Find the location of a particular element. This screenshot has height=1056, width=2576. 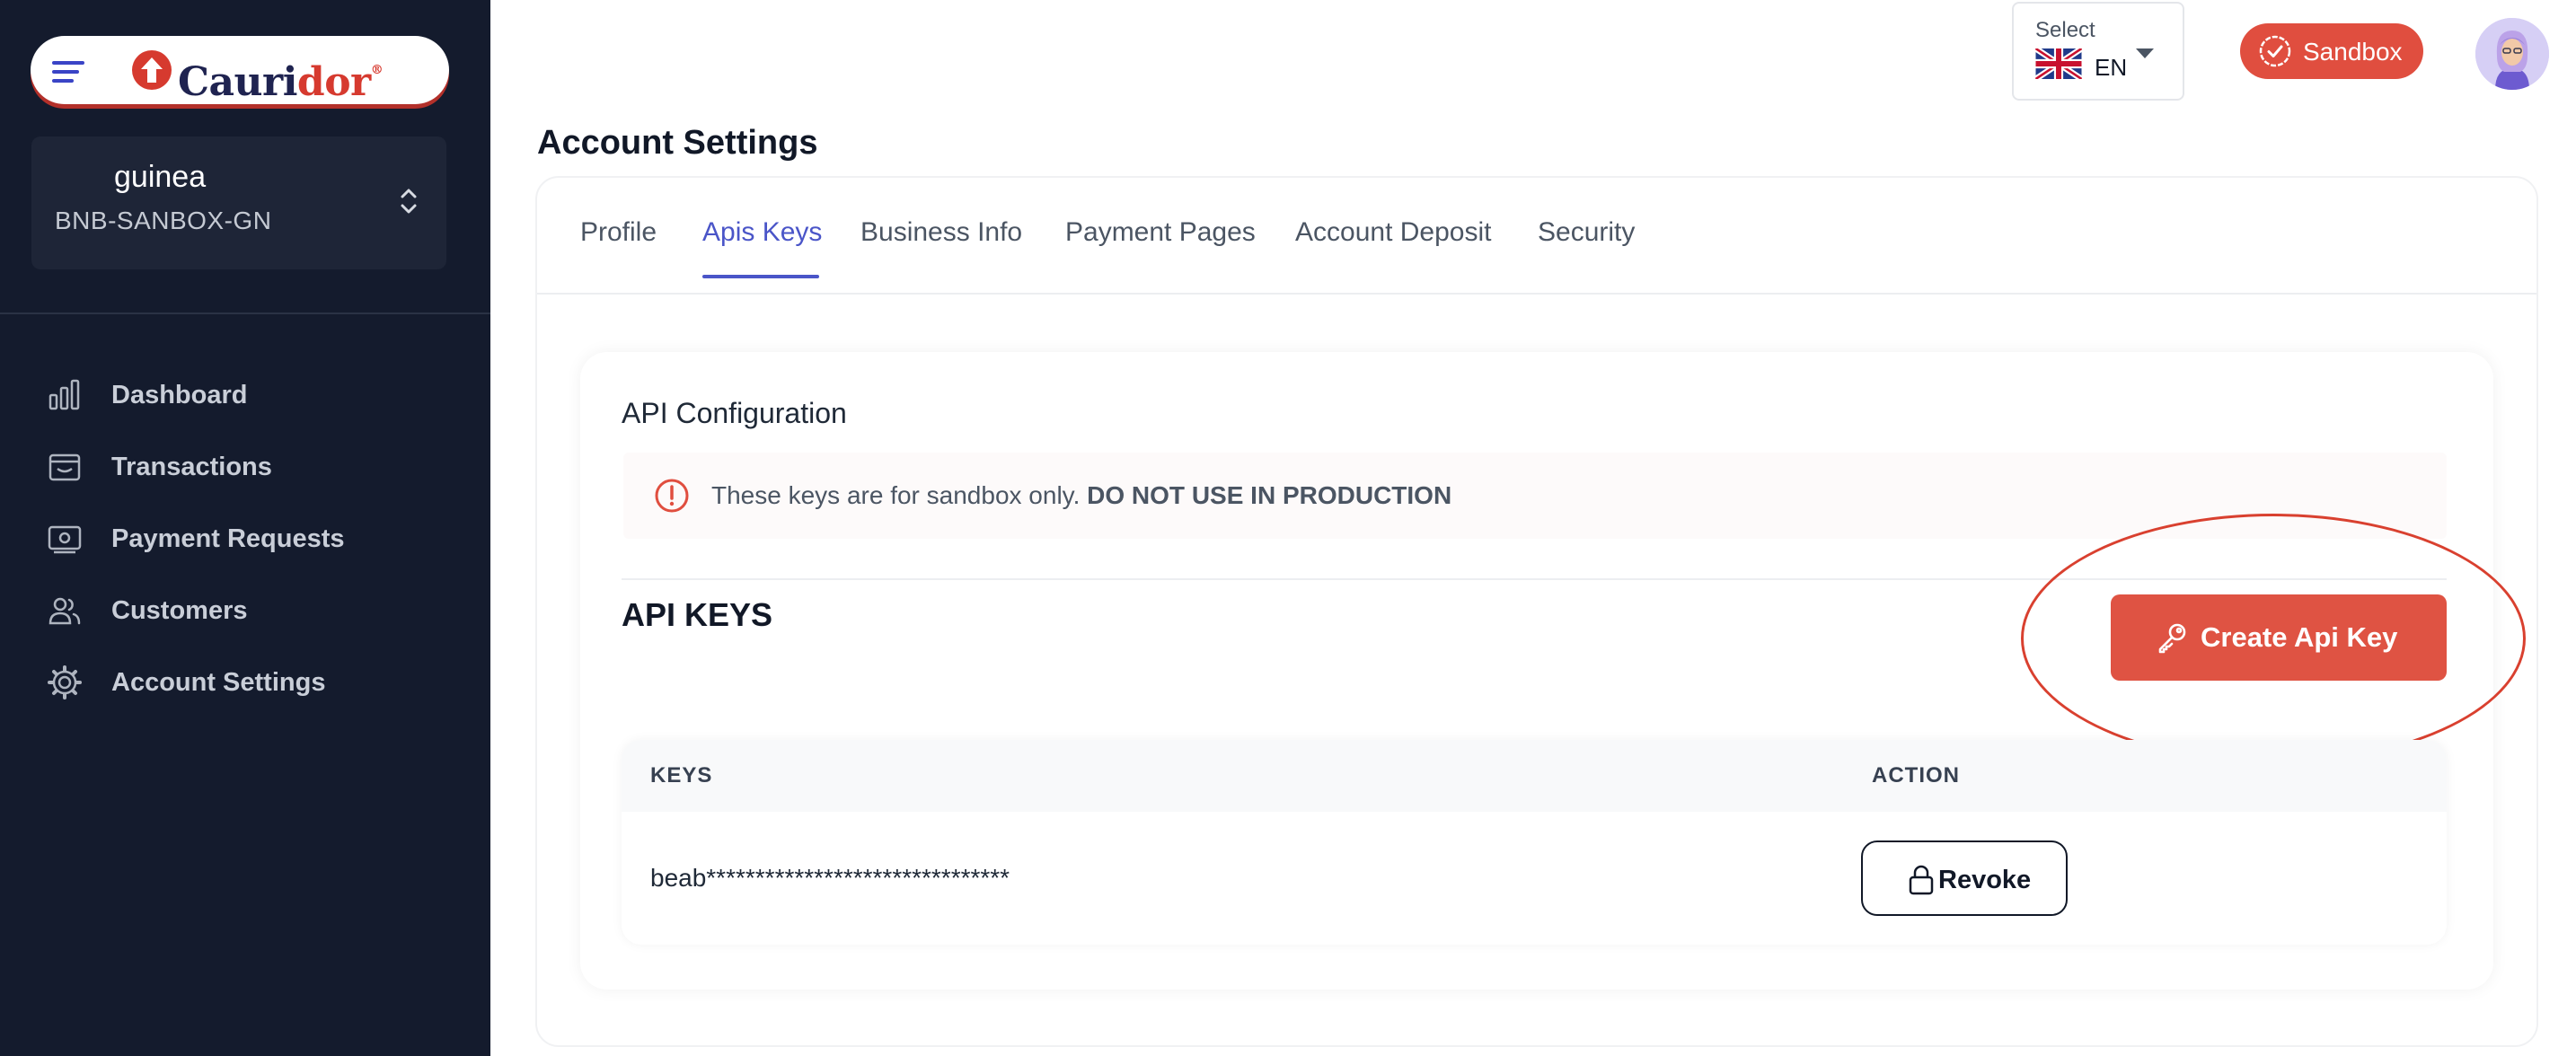

sidebar-item-customers: Customers is located at coordinates (245, 611).